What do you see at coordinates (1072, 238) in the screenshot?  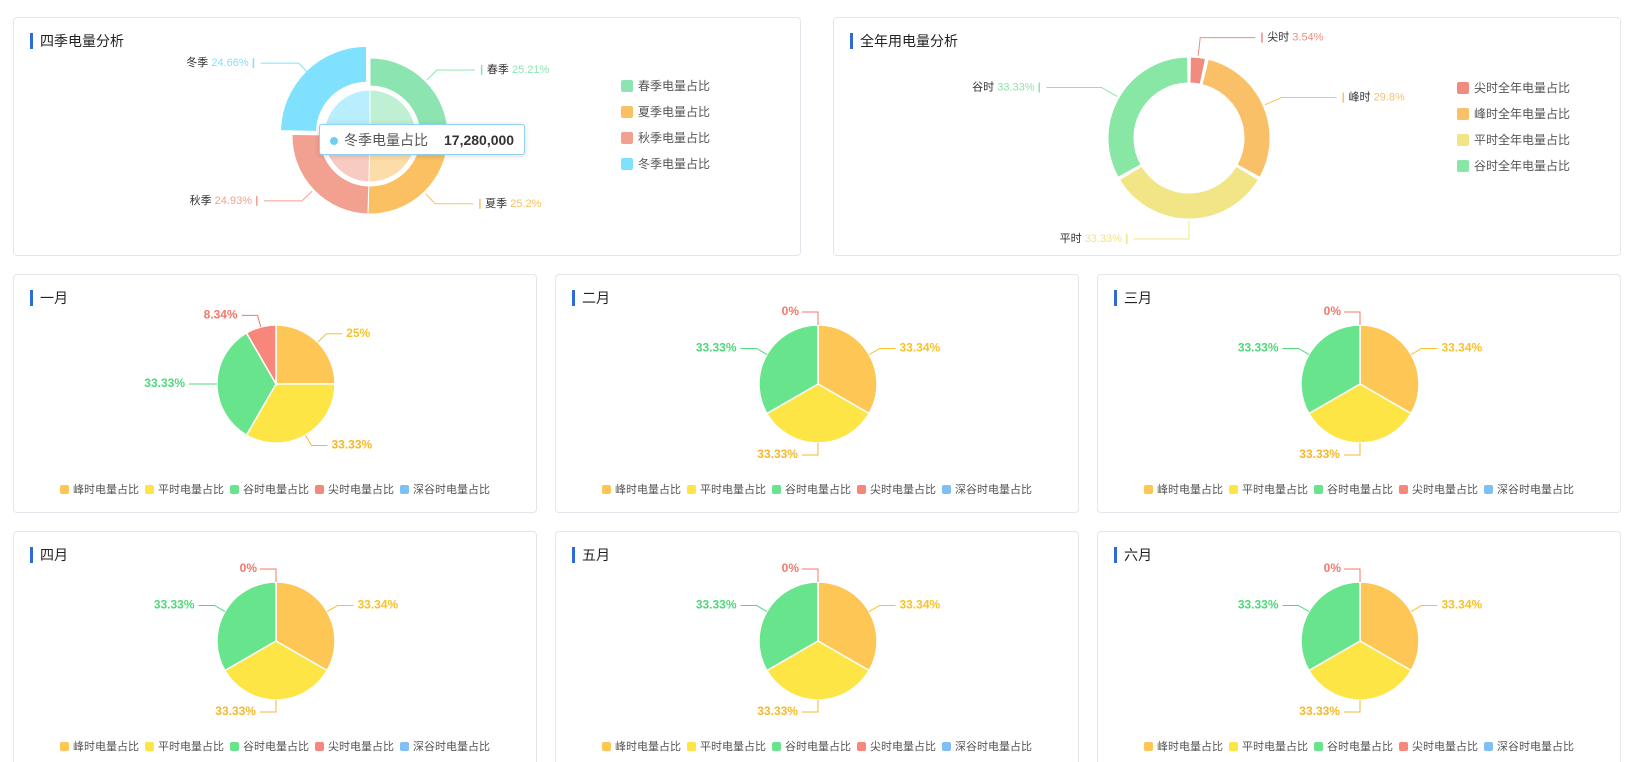 I see `data-label-part: 平时` at bounding box center [1072, 238].